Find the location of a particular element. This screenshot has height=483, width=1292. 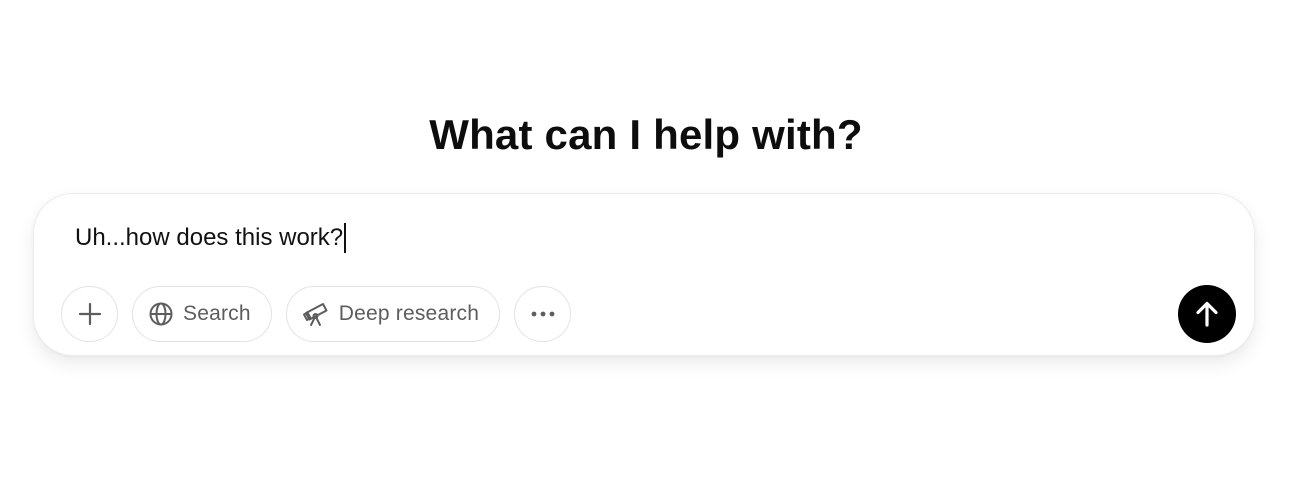

prompt-input: Uh...how does this work? is located at coordinates (211, 238).